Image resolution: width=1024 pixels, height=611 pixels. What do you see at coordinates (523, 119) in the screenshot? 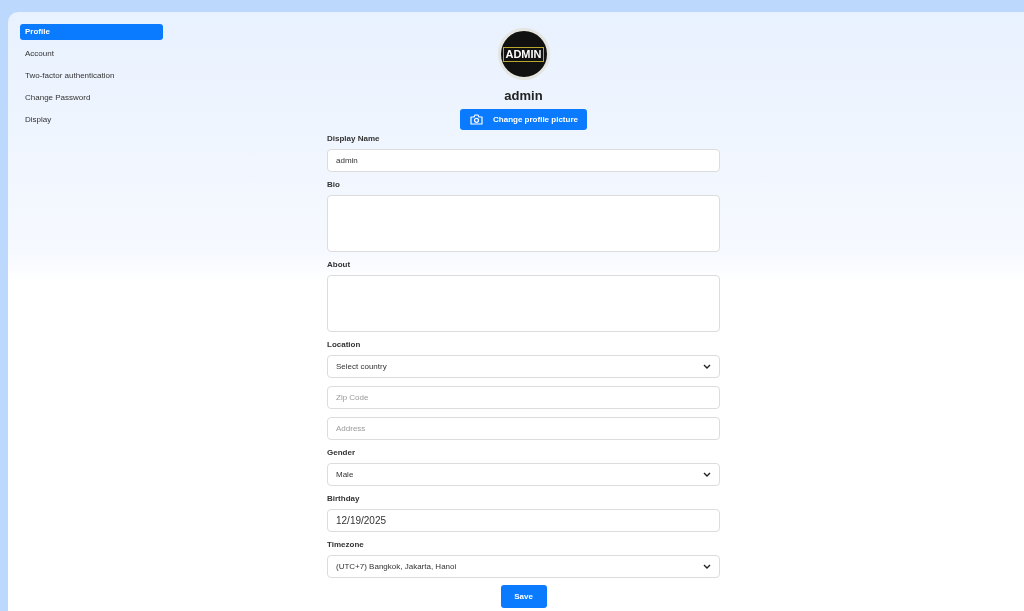
I see `change-picture-button: Change profile picture` at bounding box center [523, 119].